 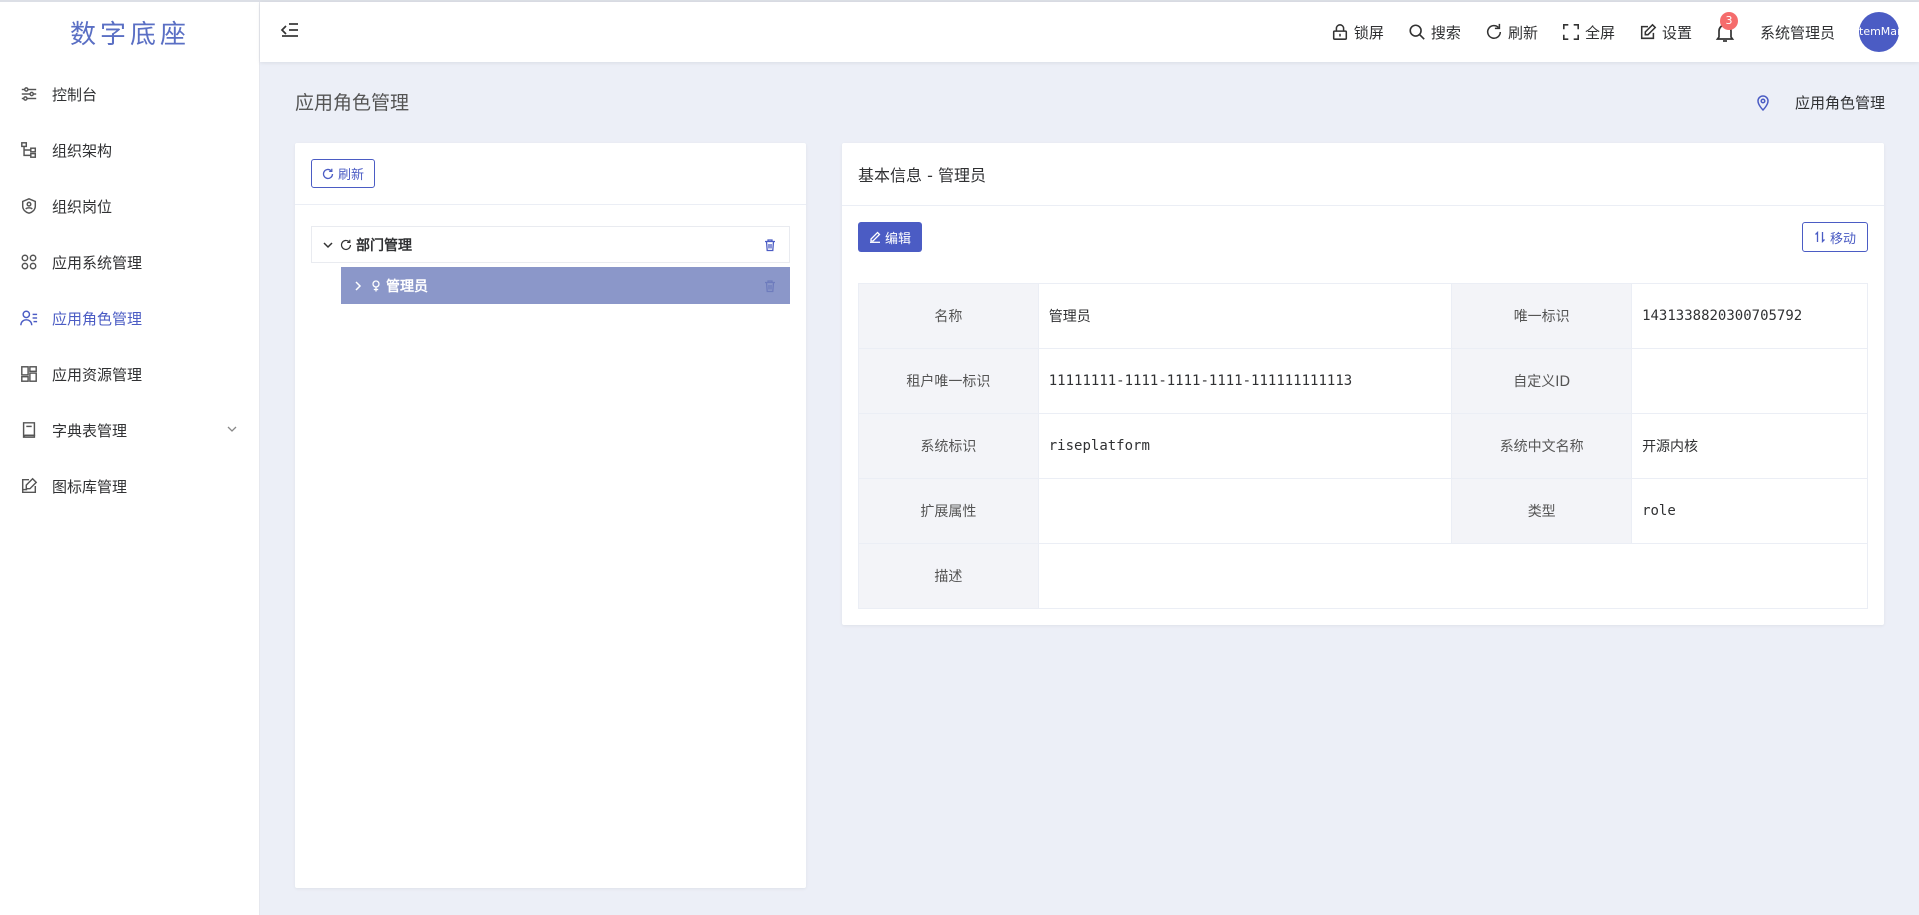 What do you see at coordinates (1363, 174) in the screenshot?
I see `detail-title: 基本信息 - 管理员` at bounding box center [1363, 174].